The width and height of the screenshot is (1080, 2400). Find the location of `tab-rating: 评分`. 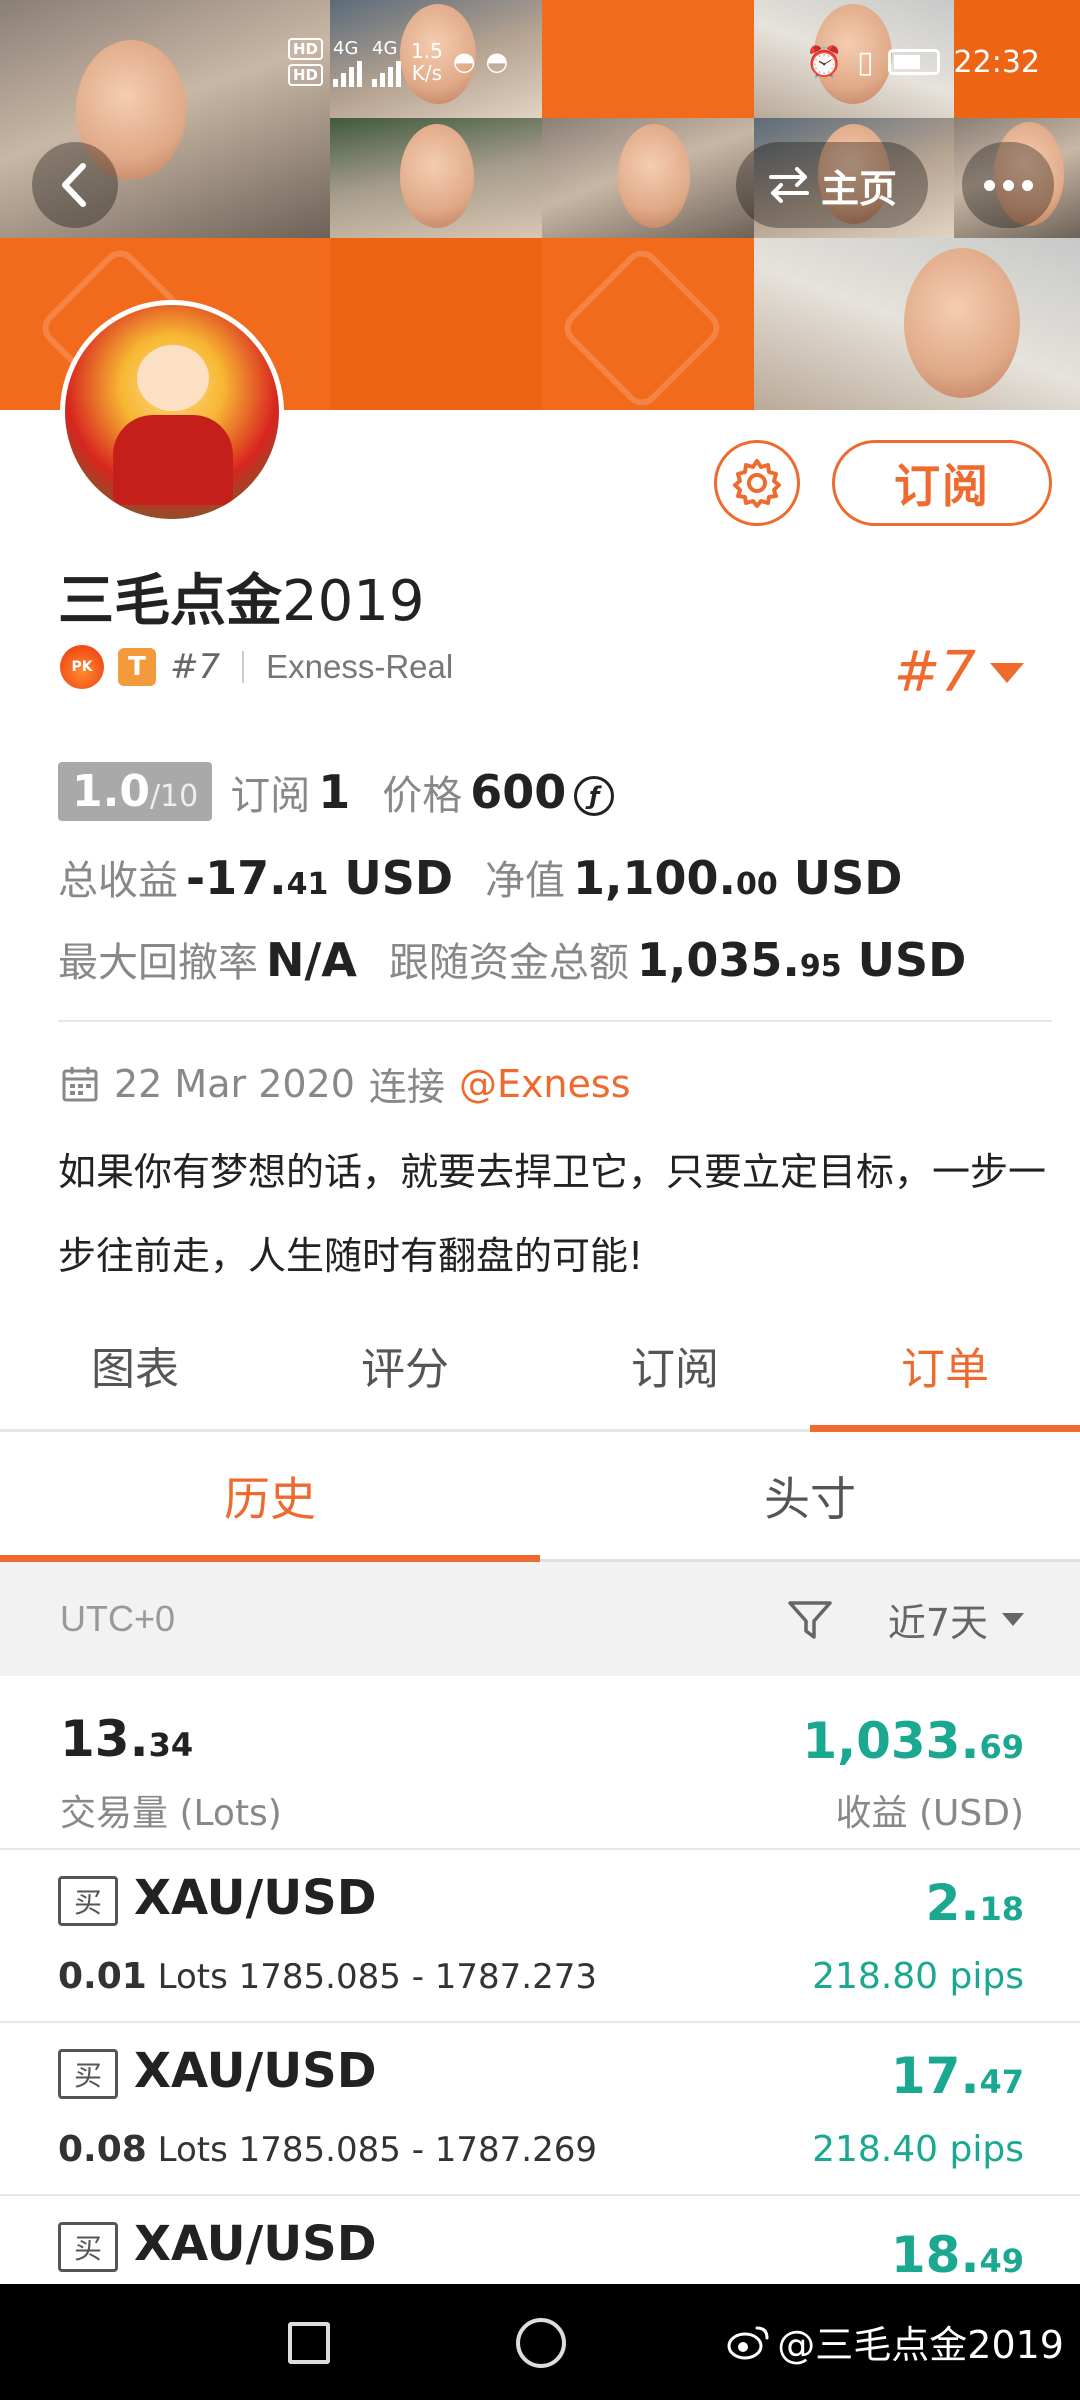

tab-rating: 评分 is located at coordinates (405, 1364).